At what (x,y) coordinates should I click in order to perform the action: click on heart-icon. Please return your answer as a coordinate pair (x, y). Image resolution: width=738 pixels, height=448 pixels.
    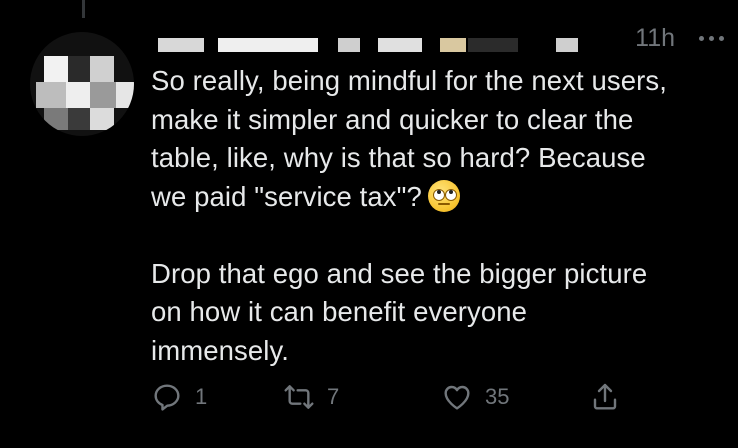
    Looking at the image, I should click on (457, 397).